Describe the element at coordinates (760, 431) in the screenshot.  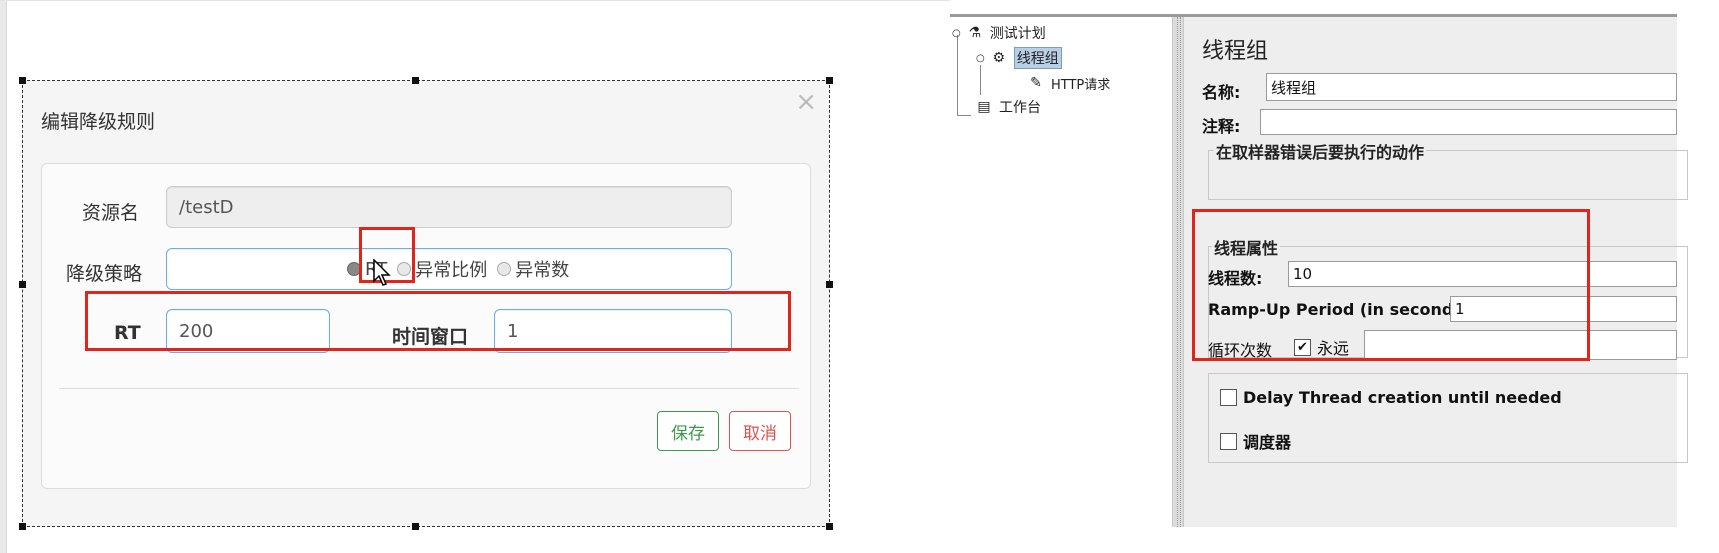
I see `cancel-button: 取消` at that location.